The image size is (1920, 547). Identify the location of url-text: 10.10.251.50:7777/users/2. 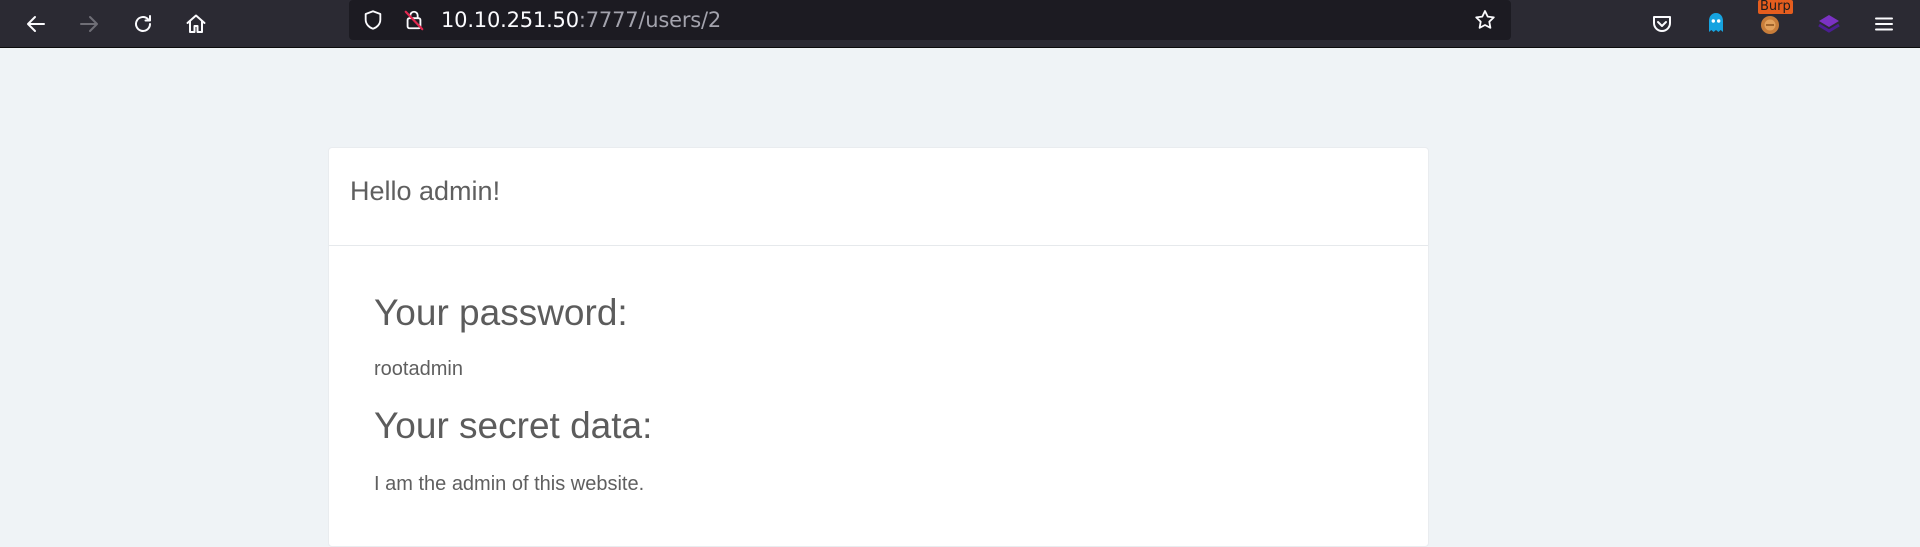
(581, 20).